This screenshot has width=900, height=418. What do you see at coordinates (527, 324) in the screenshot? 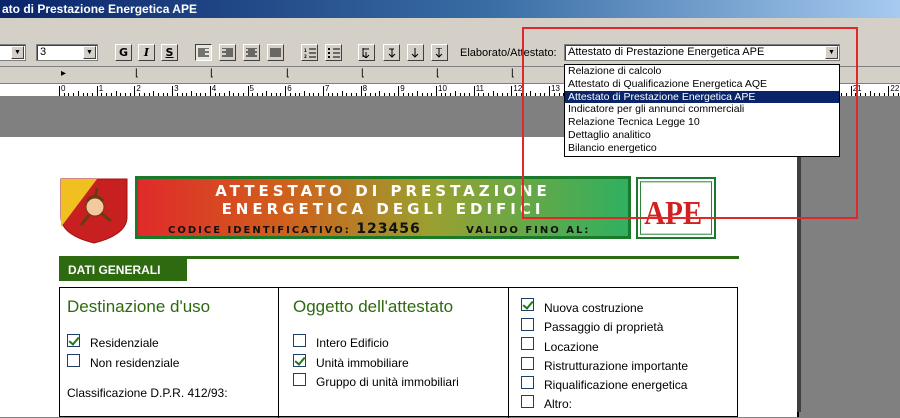
I see `passaggio-proprieta-checkbox` at bounding box center [527, 324].